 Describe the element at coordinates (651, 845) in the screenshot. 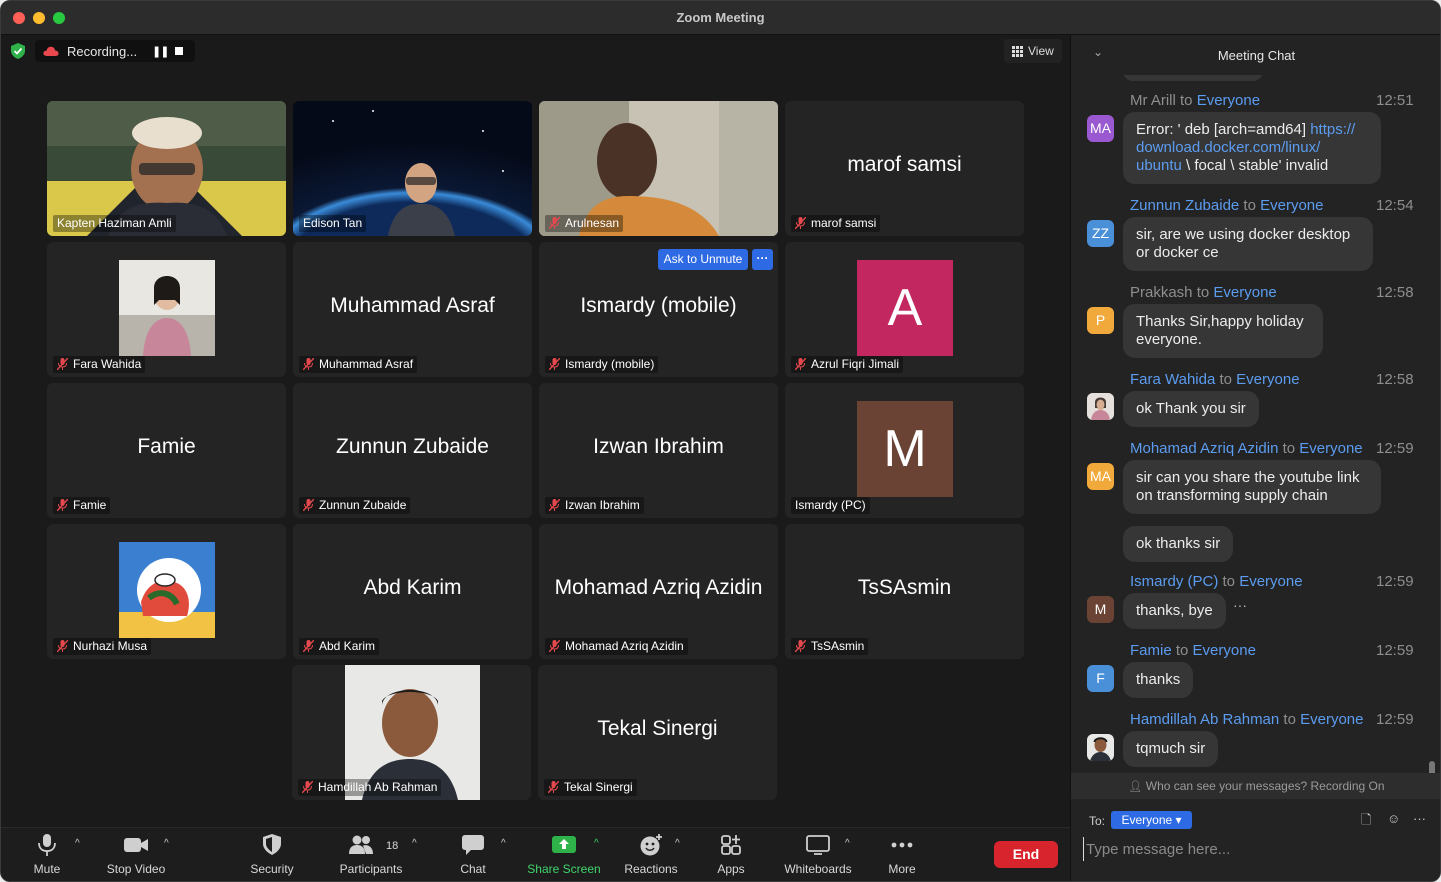

I see `smiley-reactions-icon` at that location.